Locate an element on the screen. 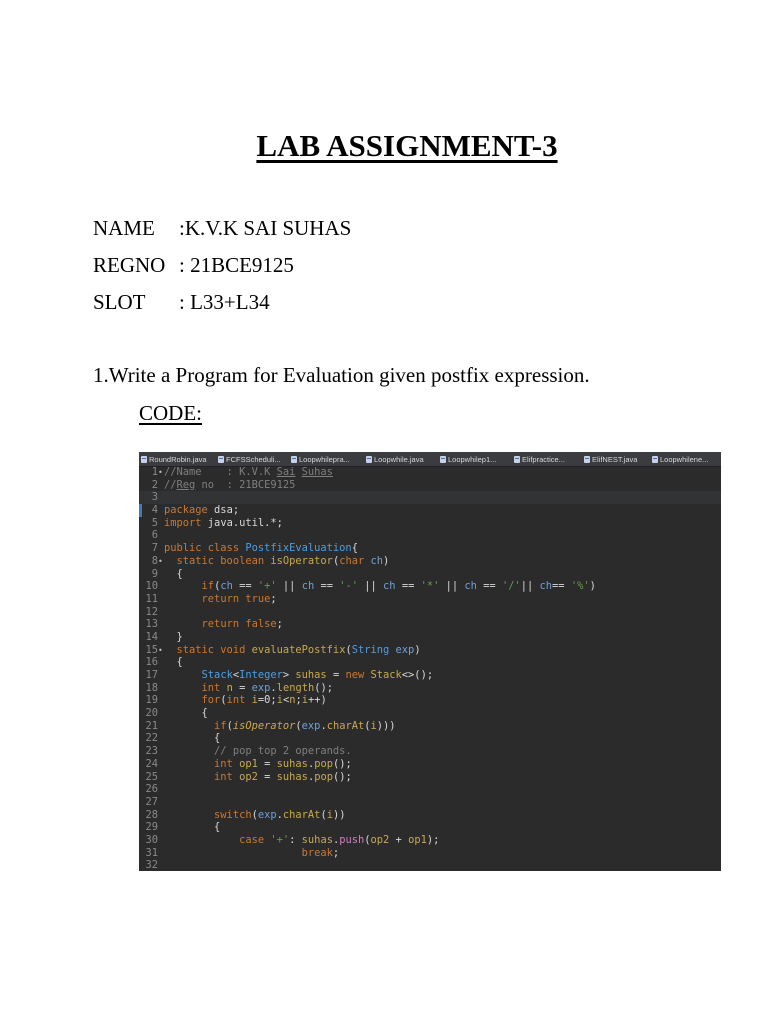 The image size is (768, 1024). slot-label: SLOT is located at coordinates (119, 302).